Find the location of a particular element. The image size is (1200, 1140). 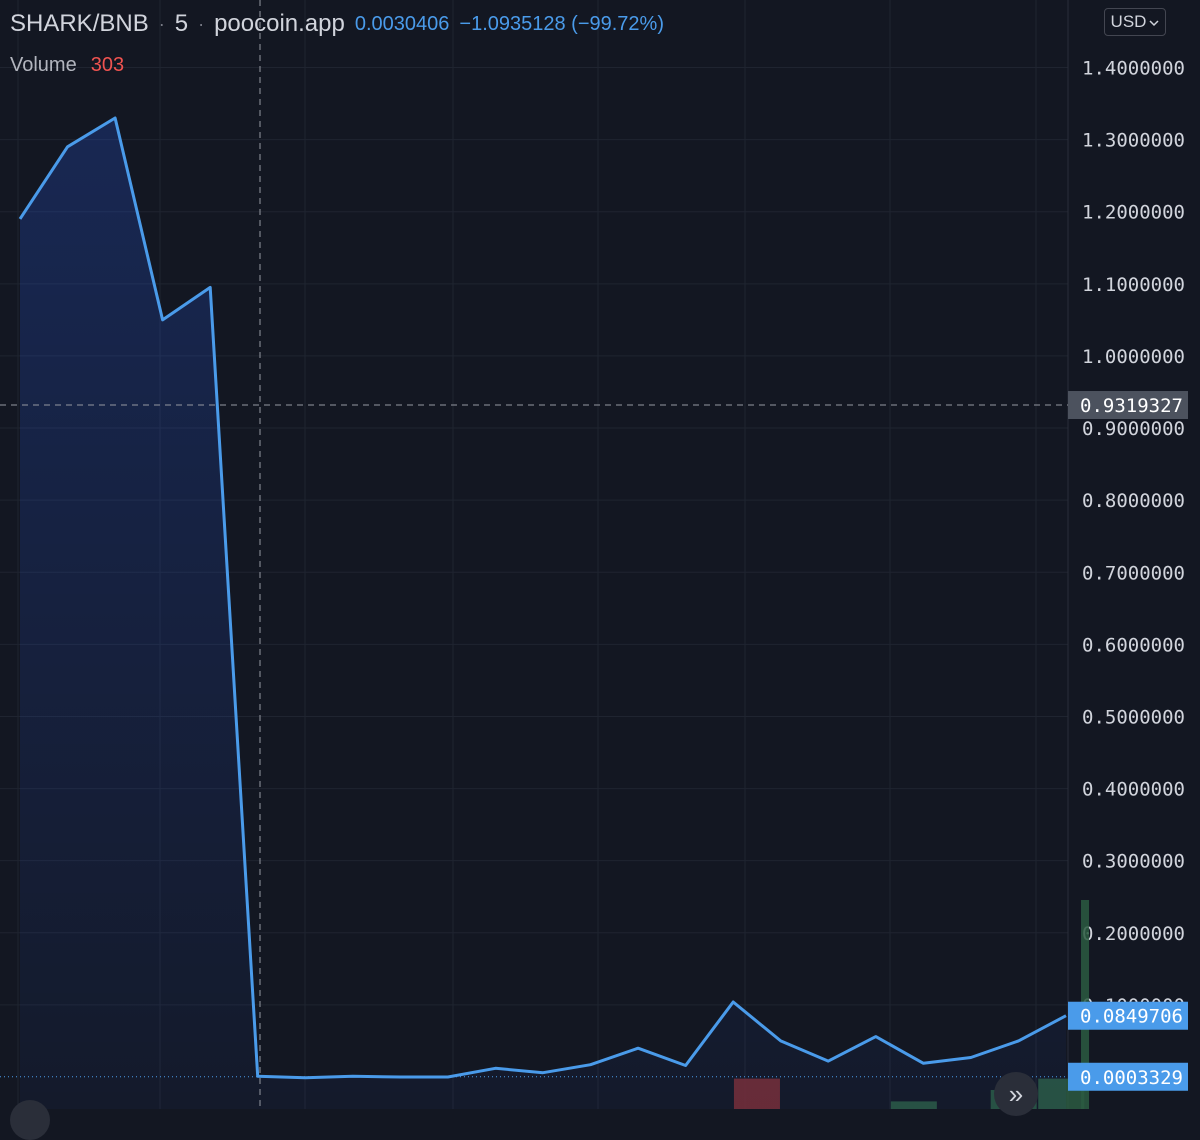

price-axis-tick-label: 0.6000000 is located at coordinates (1133, 645).